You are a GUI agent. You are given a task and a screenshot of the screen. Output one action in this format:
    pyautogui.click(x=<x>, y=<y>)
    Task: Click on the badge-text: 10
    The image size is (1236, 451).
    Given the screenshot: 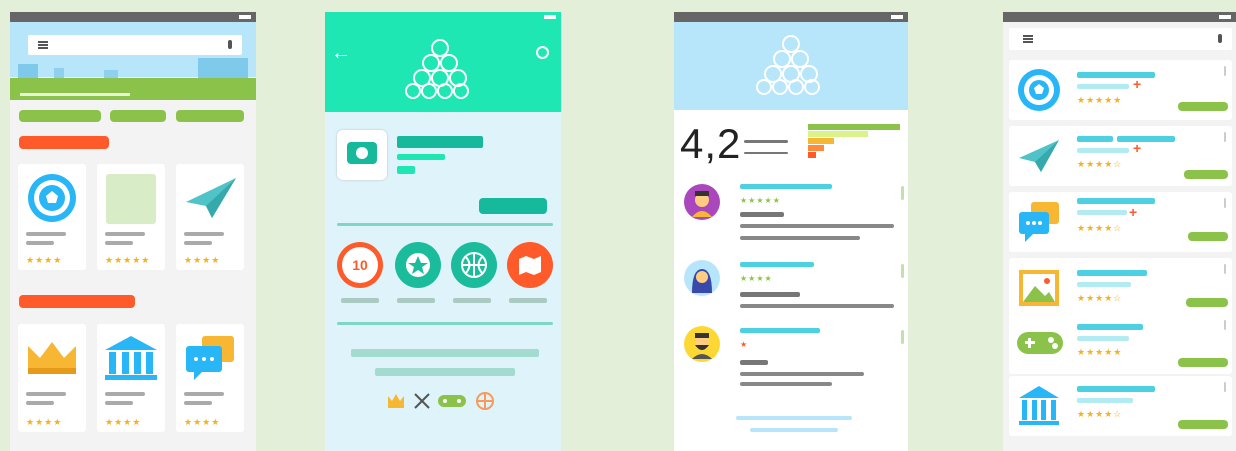 What is the action you would take?
    pyautogui.click(x=360, y=265)
    